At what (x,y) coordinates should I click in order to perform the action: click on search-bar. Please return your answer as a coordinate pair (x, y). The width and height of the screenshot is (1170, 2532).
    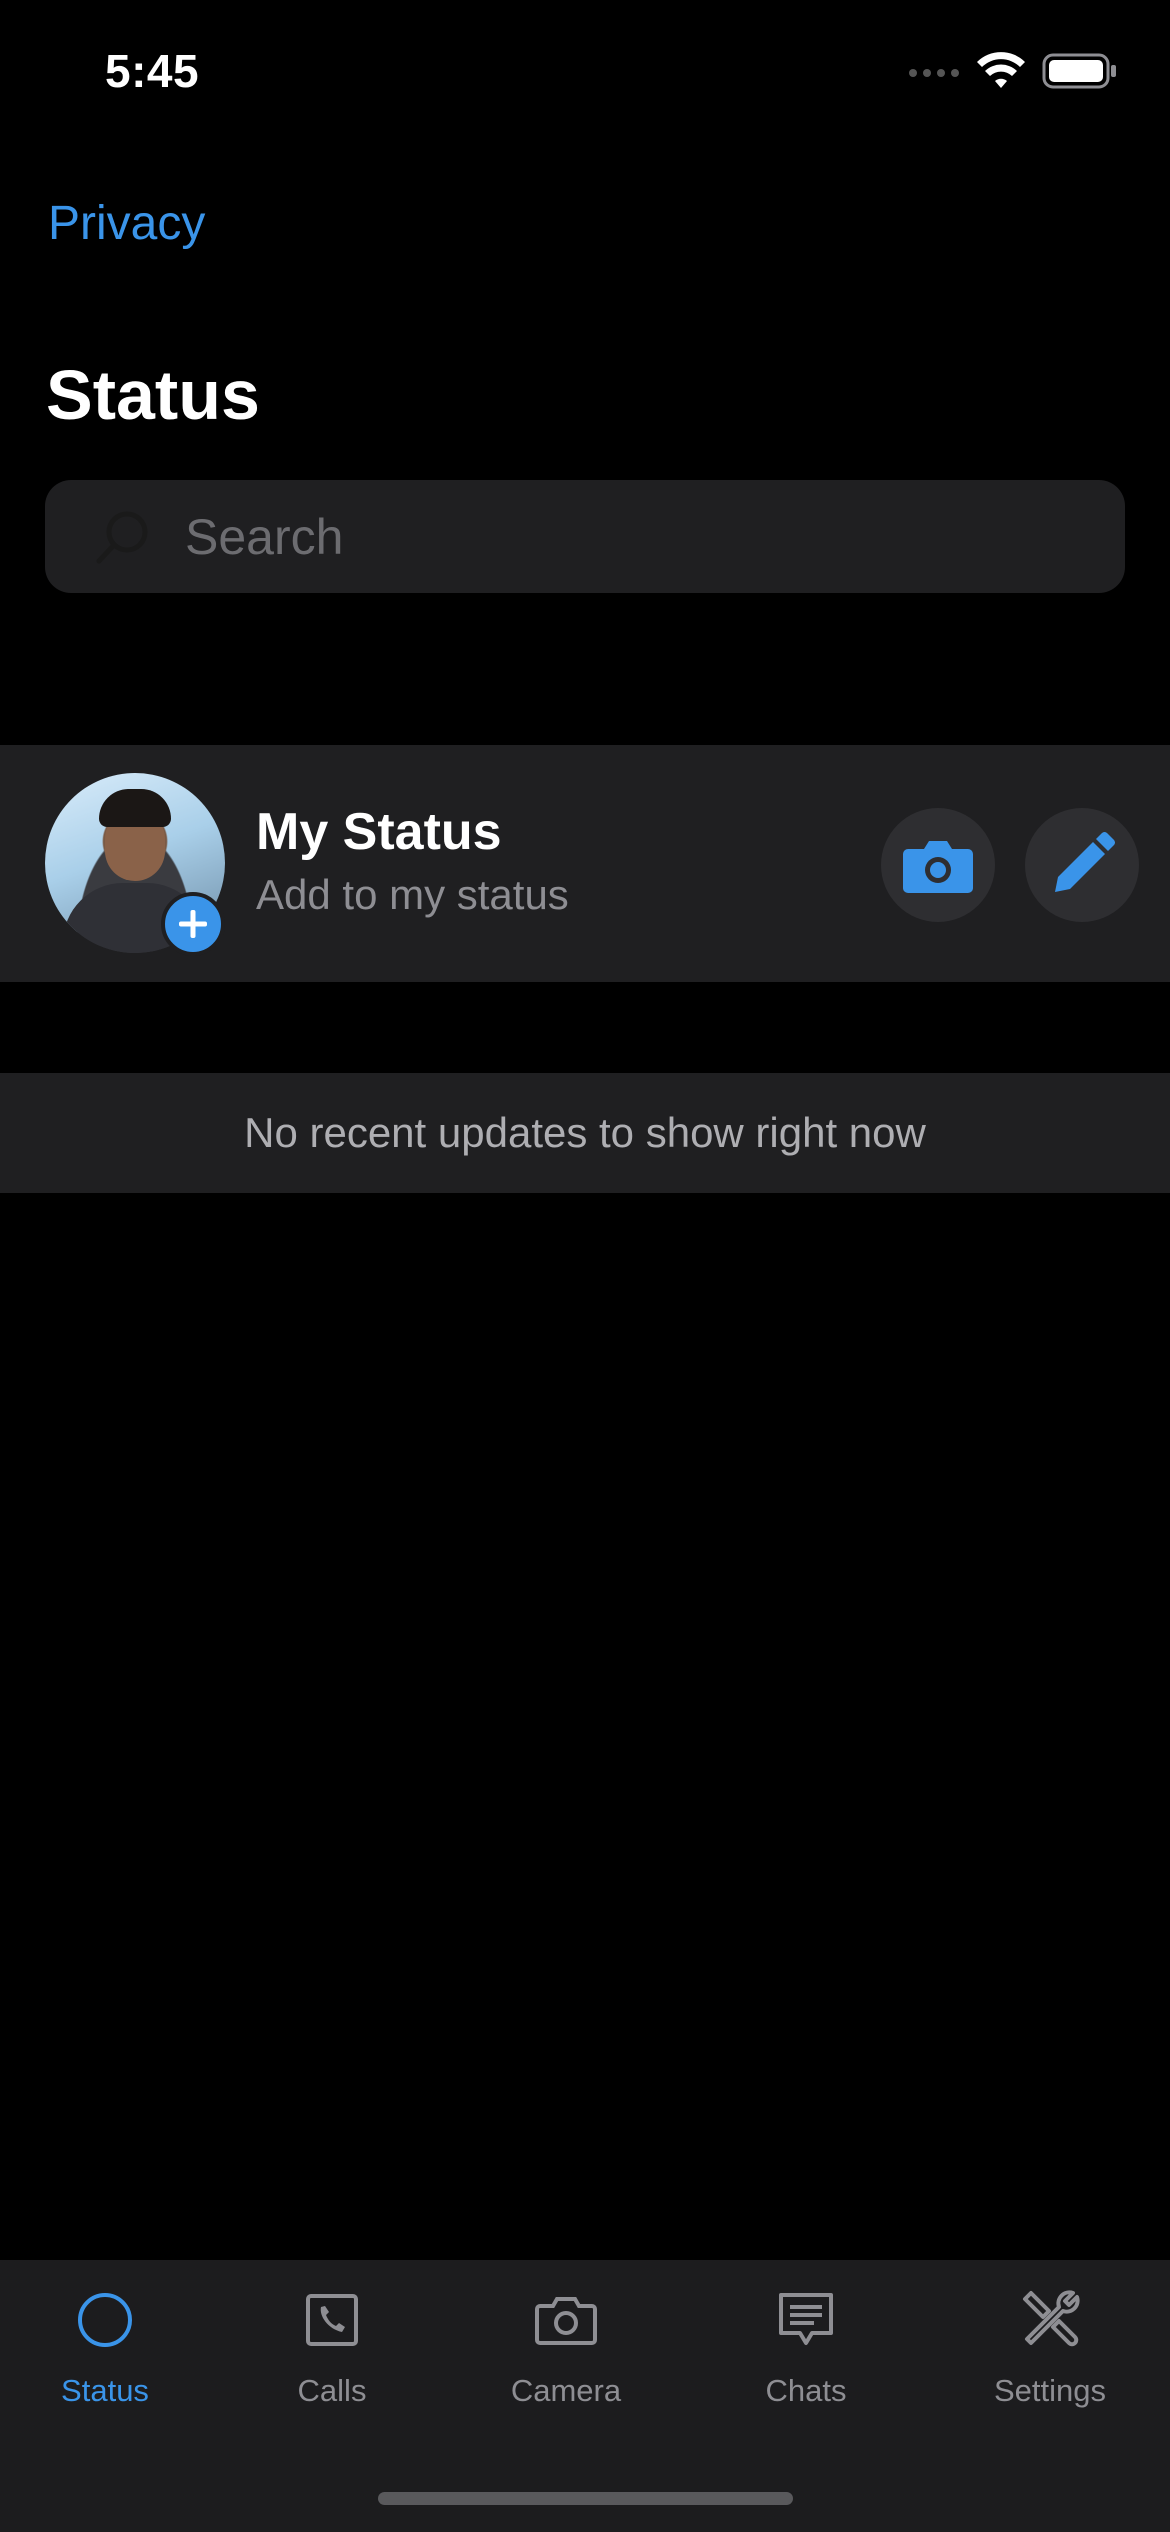
    Looking at the image, I should click on (585, 536).